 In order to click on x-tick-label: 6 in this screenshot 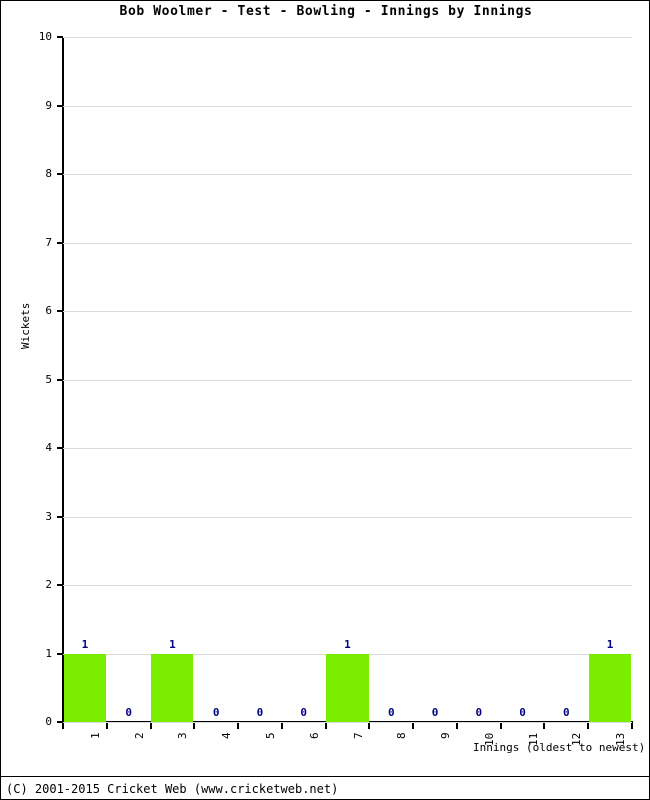, I will do `click(314, 735)`.